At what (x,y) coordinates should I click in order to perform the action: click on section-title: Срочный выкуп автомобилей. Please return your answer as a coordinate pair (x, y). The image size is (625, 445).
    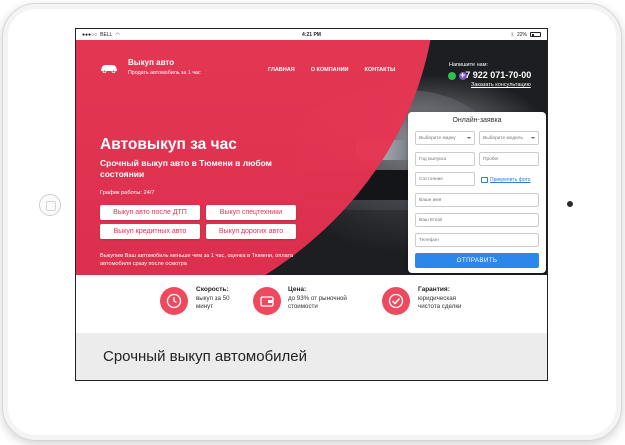
    Looking at the image, I should click on (205, 356).